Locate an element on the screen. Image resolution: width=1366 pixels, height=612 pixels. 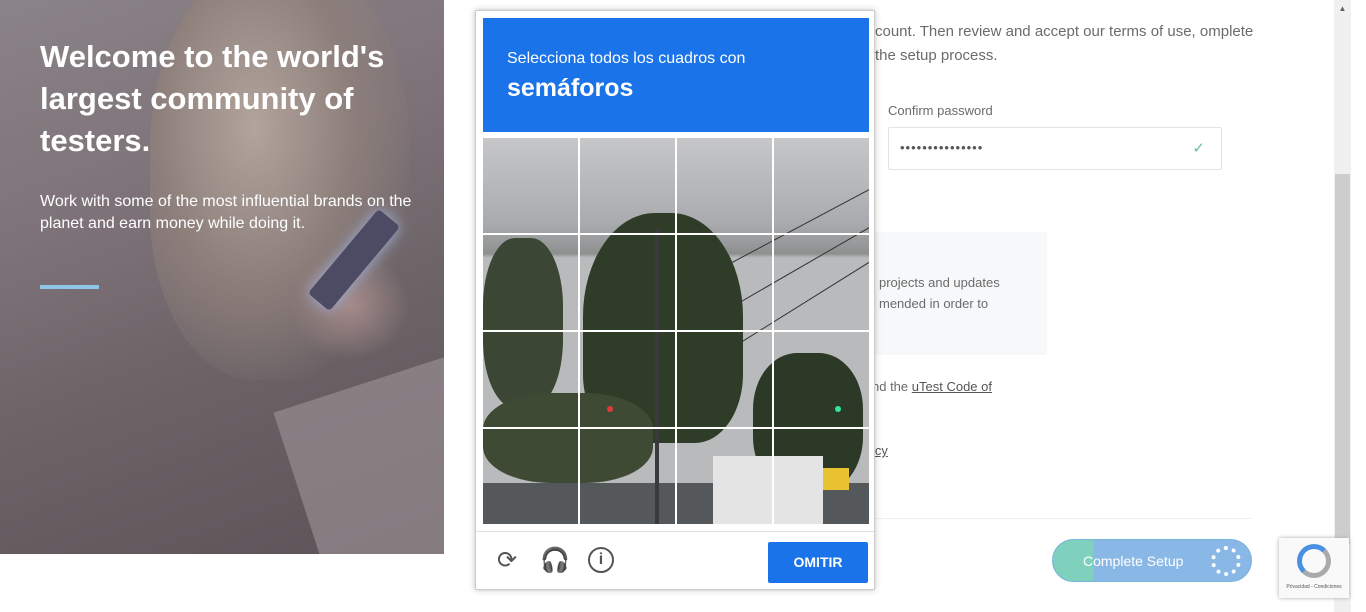
headphones-icon: 🎧 is located at coordinates (555, 561).